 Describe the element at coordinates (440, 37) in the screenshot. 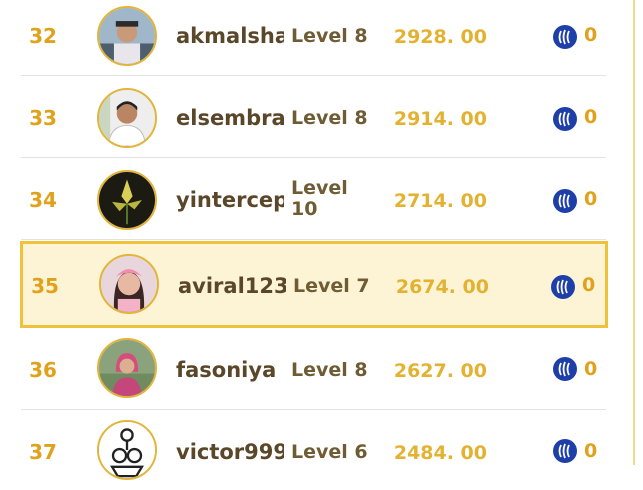

I see `score: 2928. 00` at that location.